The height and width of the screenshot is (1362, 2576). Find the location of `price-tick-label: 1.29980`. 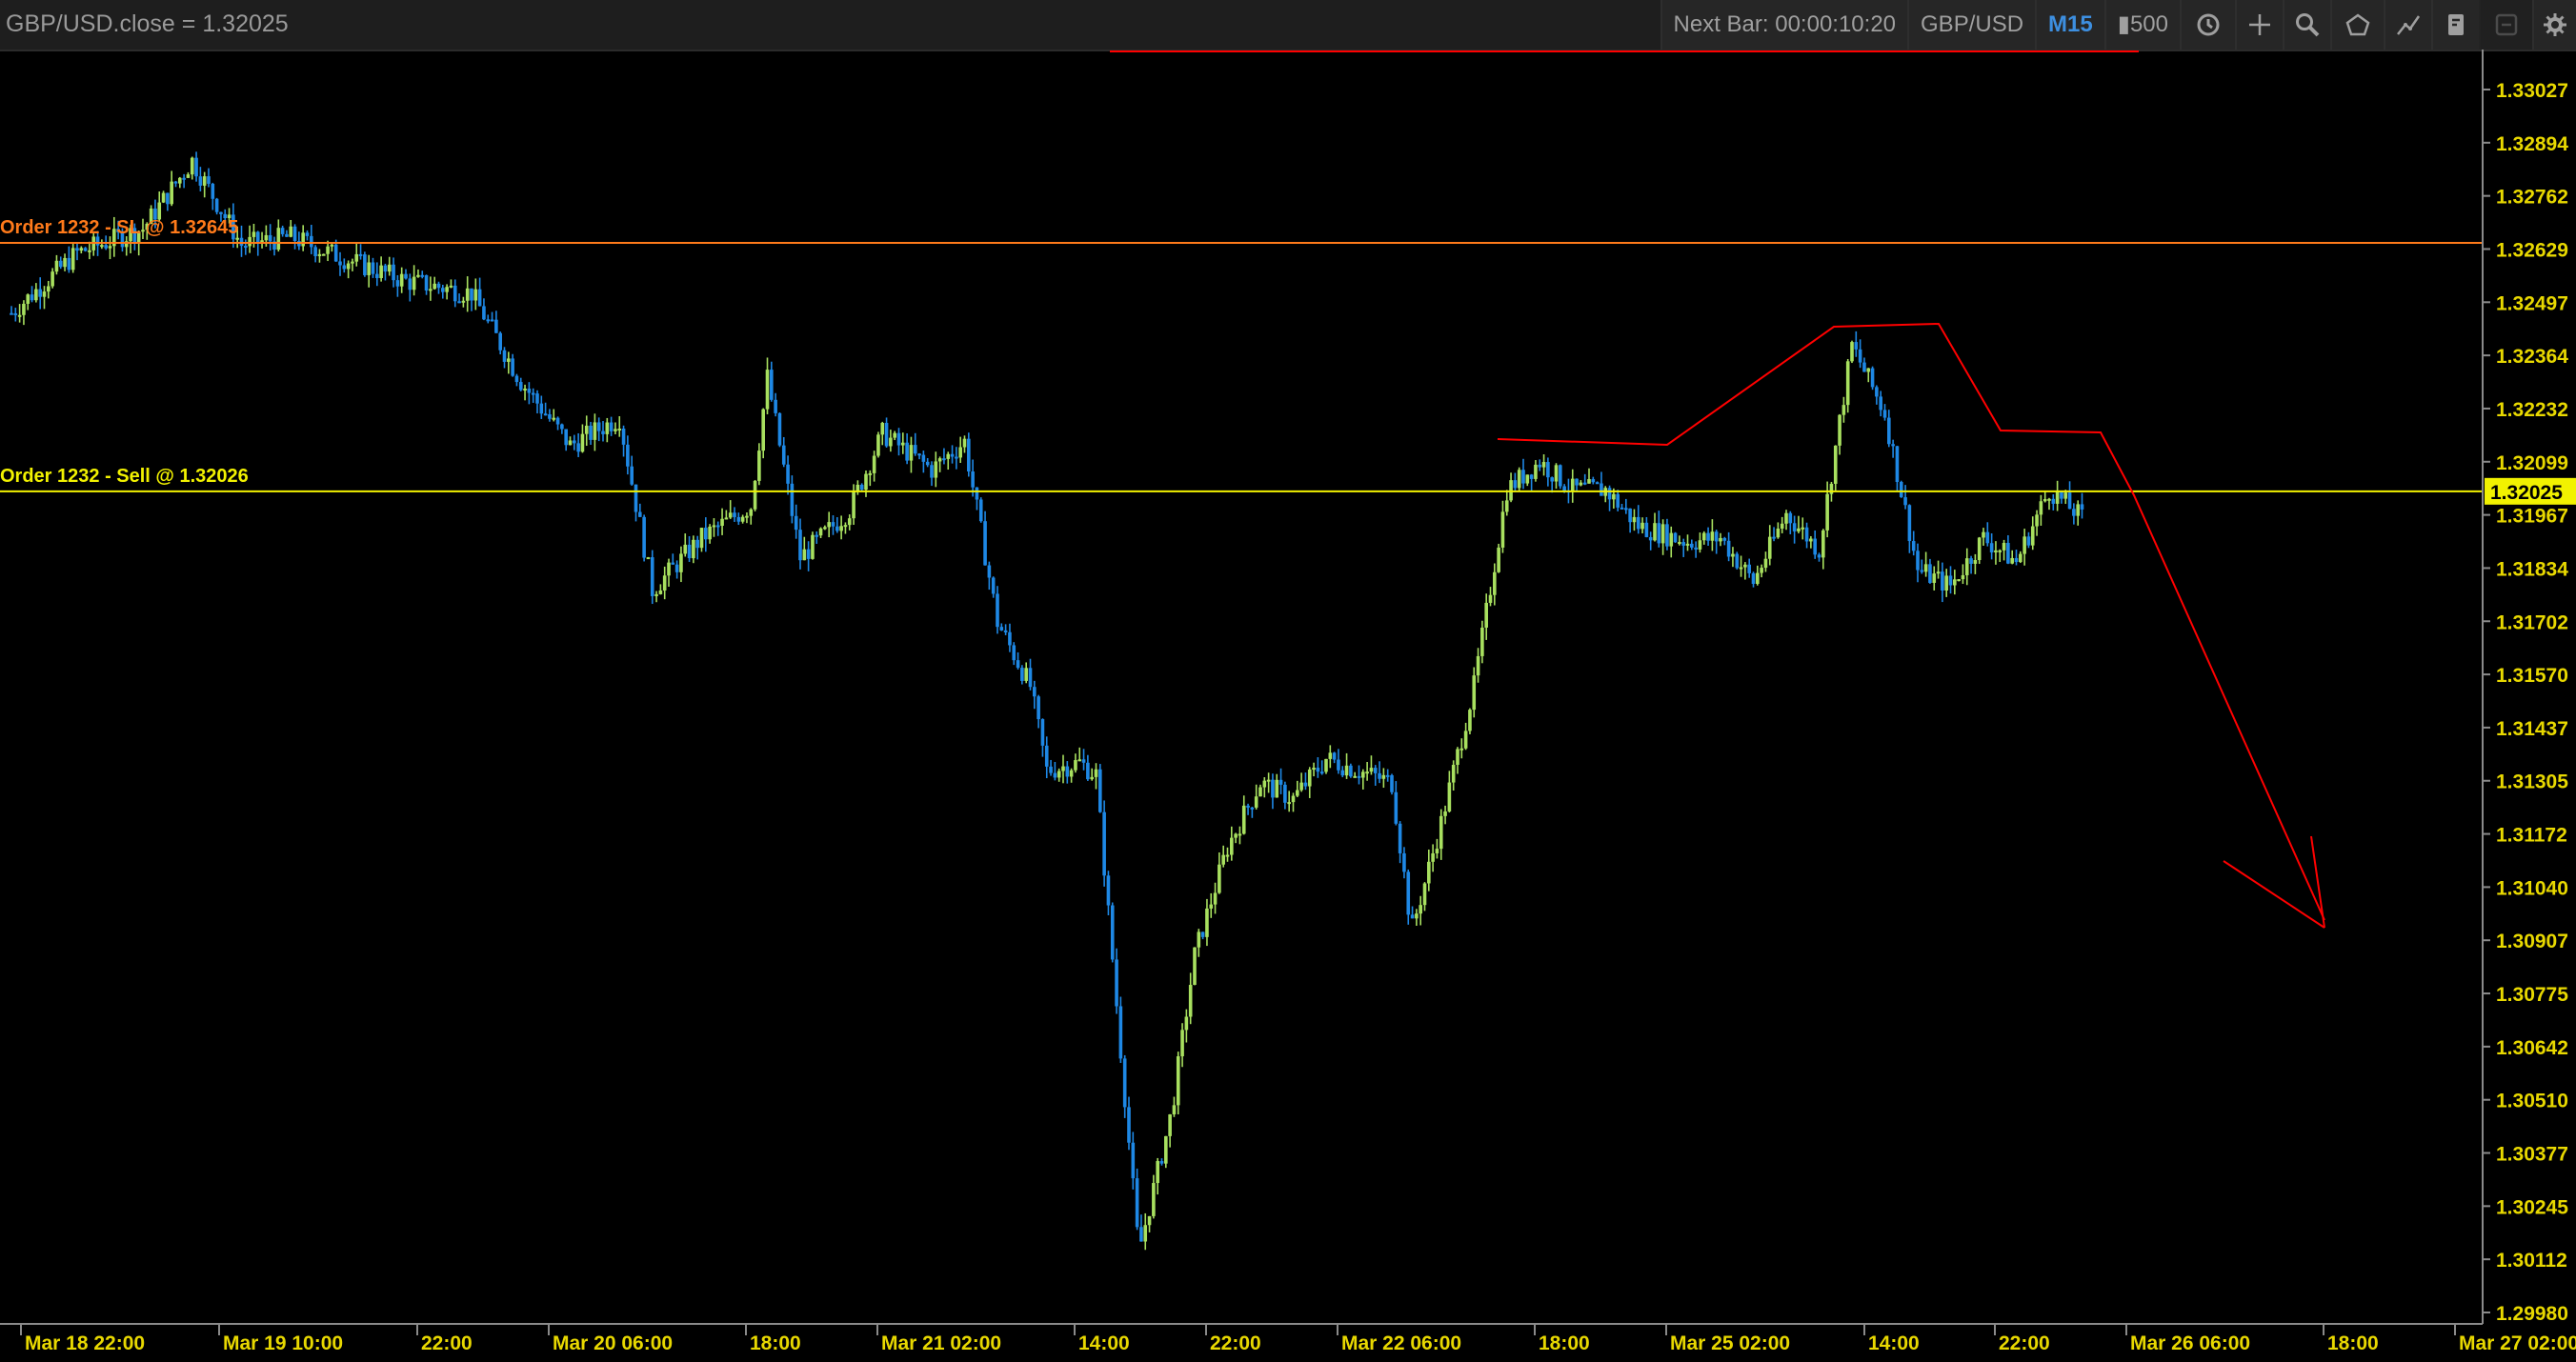

price-tick-label: 1.29980 is located at coordinates (2532, 1314).